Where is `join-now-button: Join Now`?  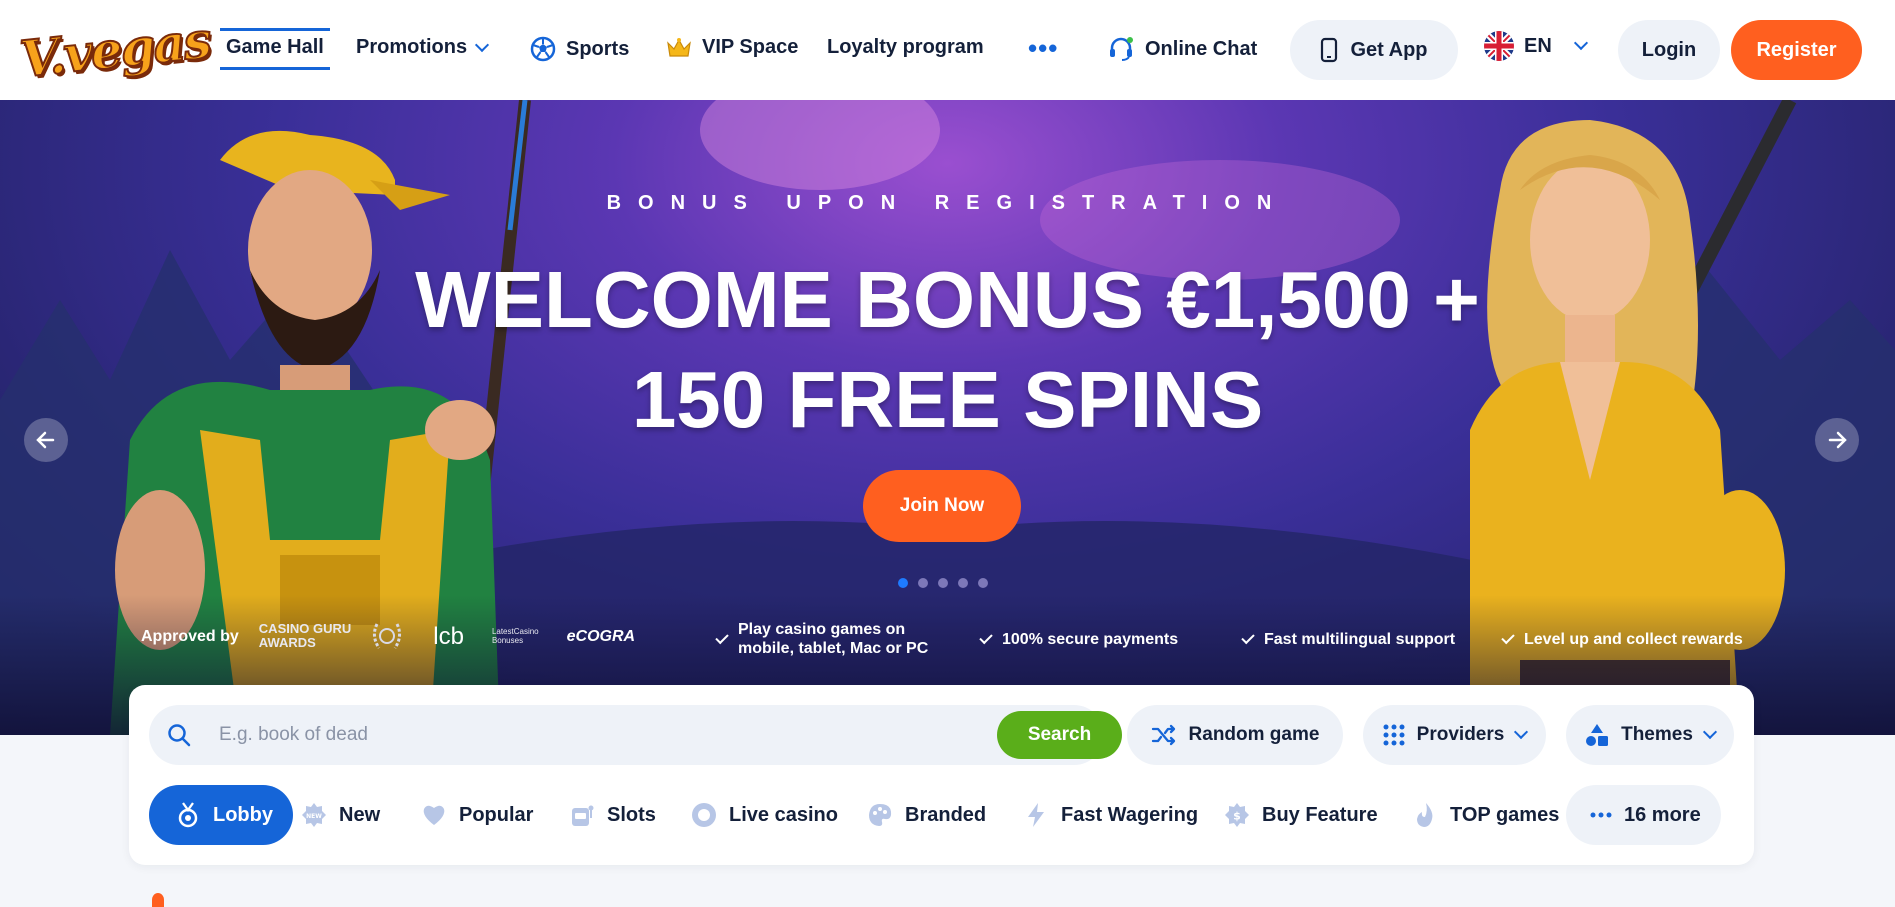
join-now-button: Join Now is located at coordinates (942, 506).